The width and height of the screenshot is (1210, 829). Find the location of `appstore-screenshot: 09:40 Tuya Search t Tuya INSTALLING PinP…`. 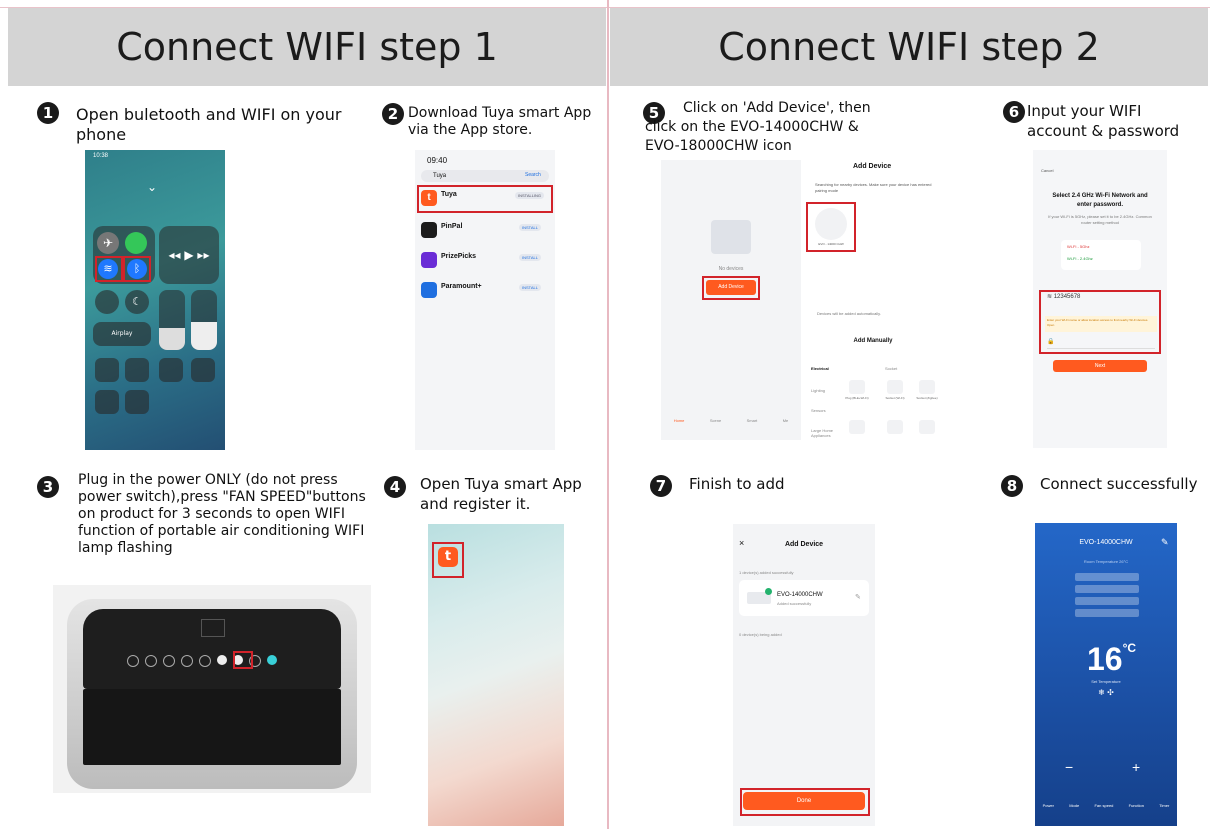

appstore-screenshot: 09:40 Tuya Search t Tuya INSTALLING PinP… is located at coordinates (485, 300).